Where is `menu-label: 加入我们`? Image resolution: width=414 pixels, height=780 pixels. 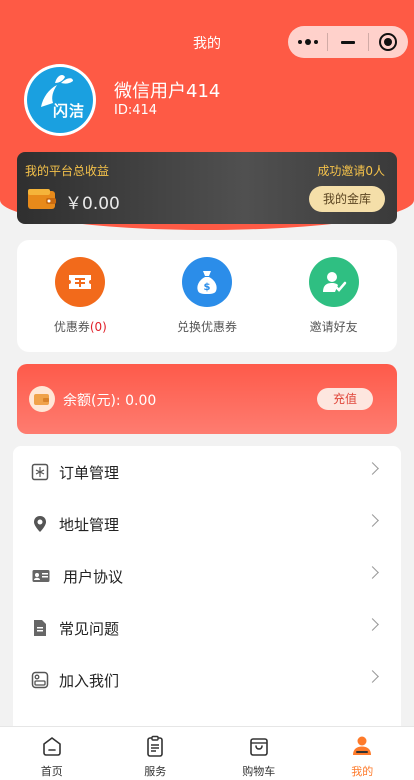 menu-label: 加入我们 is located at coordinates (89, 681).